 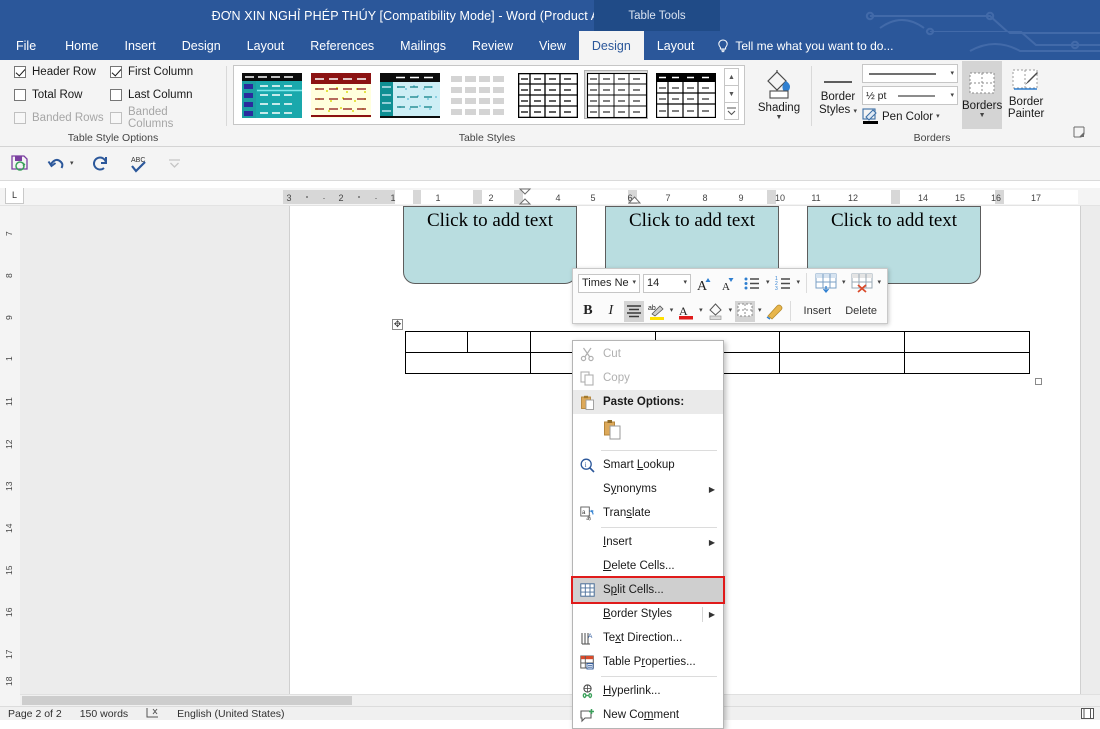 I want to click on center-align-button, so click(x=633, y=311).